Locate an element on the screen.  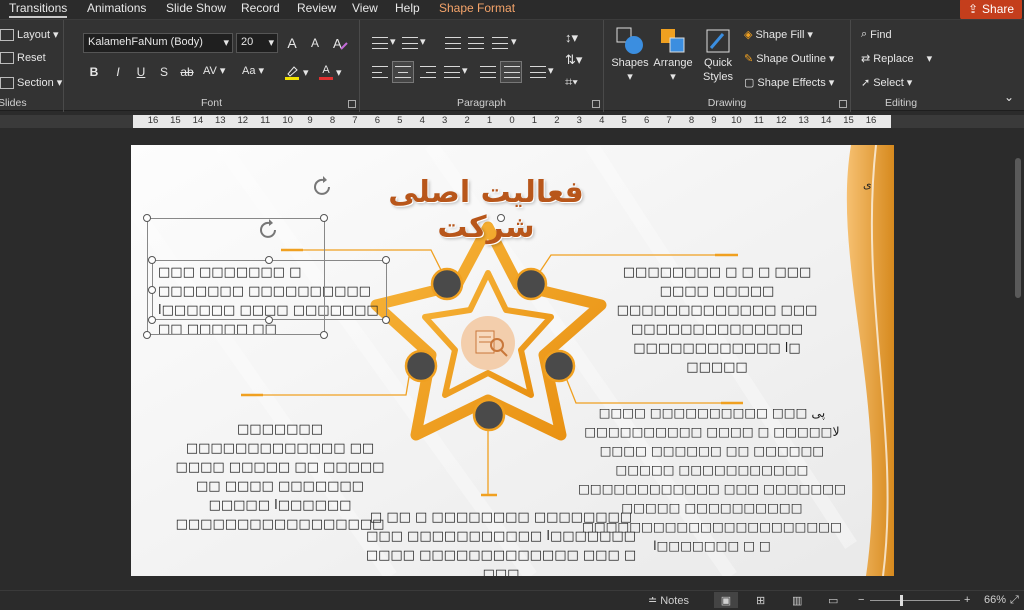
zoom-out-button: − is located at coordinates (861, 600).